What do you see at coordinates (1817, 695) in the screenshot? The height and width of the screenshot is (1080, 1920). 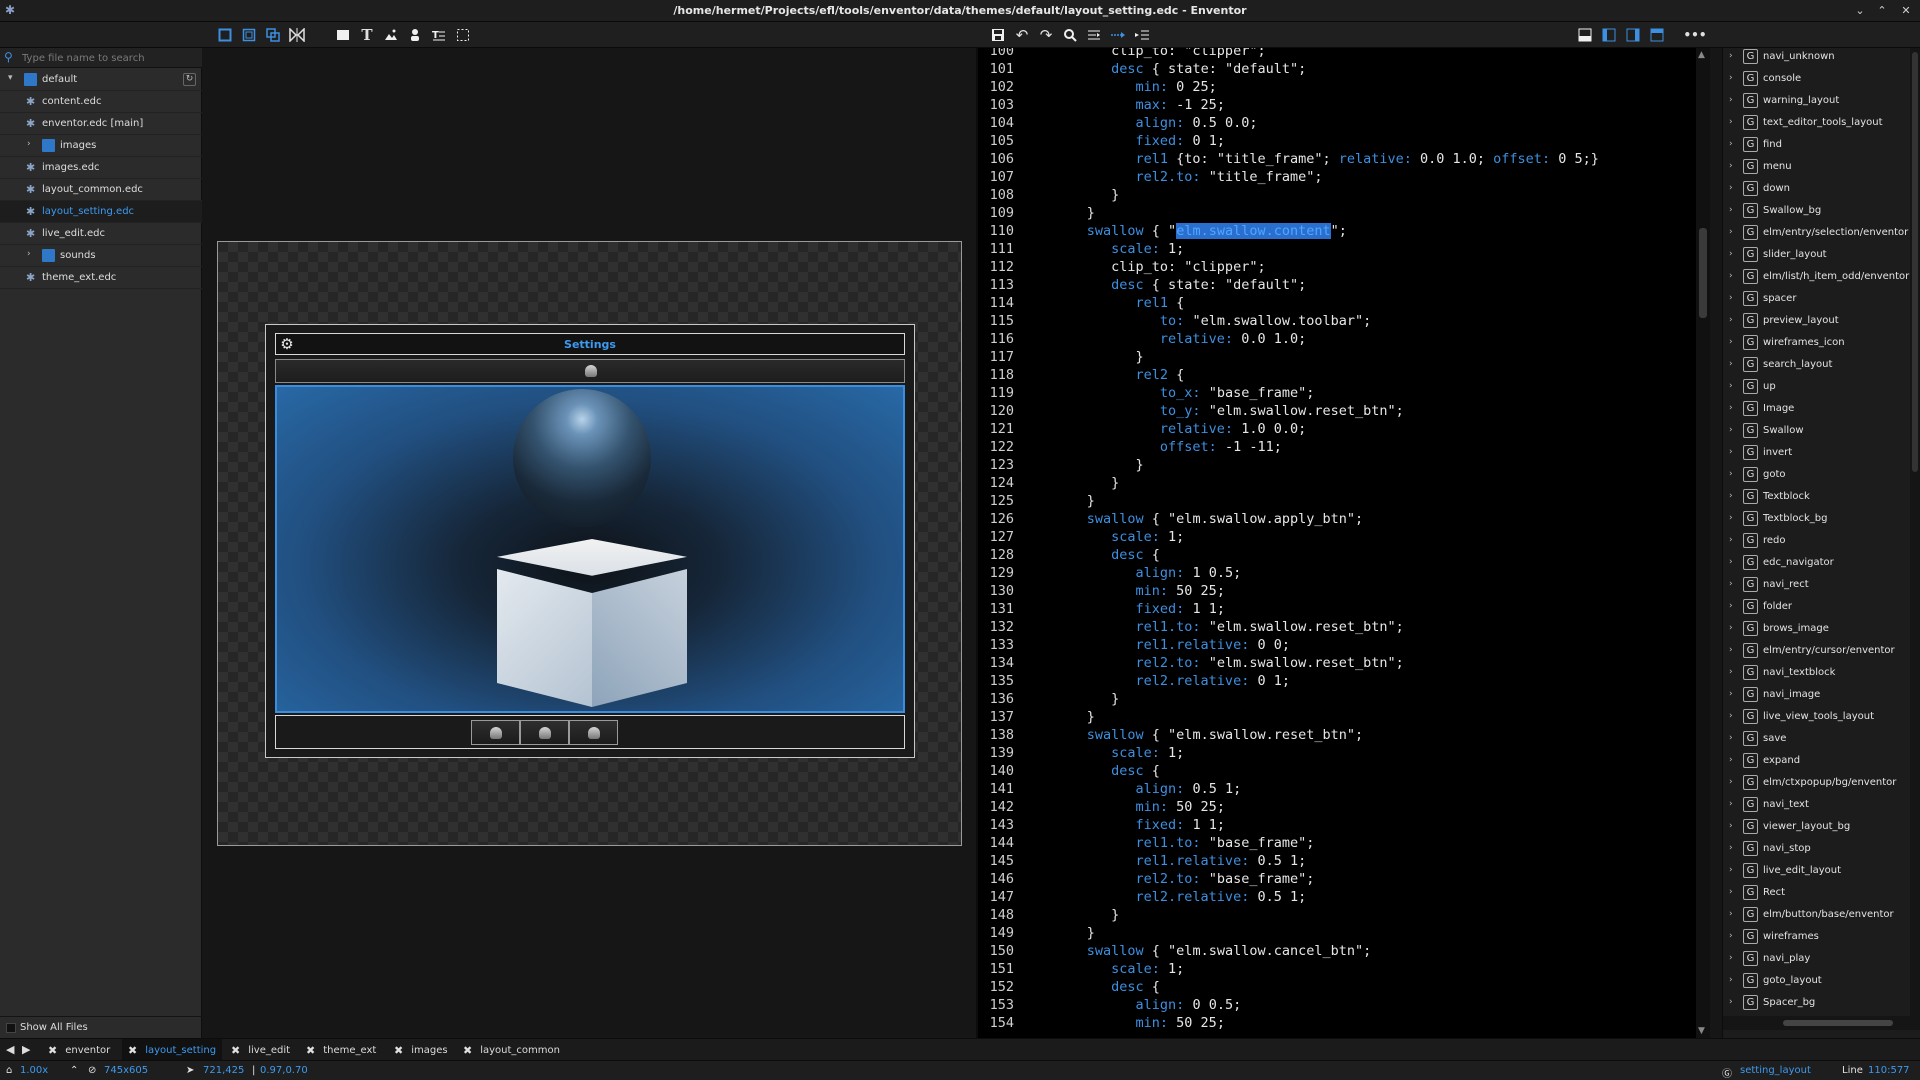 I see `group-list-item: › Gnavi_image` at bounding box center [1817, 695].